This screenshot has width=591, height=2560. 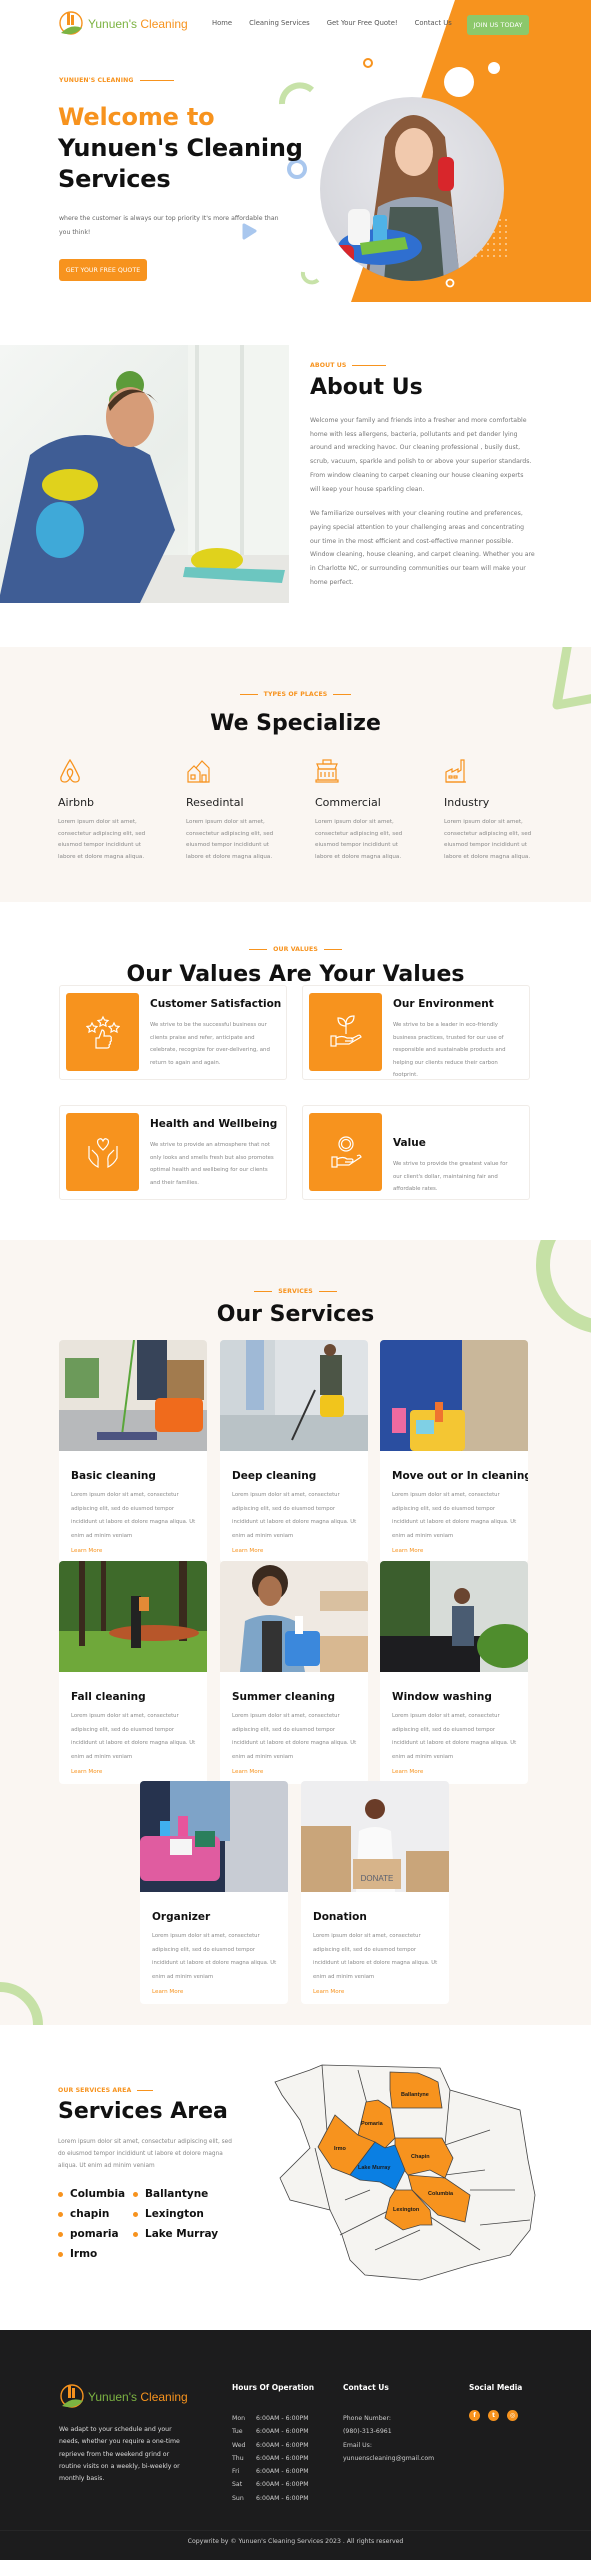 I want to click on area-list-item: Lake Murray, so click(x=178, y=2234).